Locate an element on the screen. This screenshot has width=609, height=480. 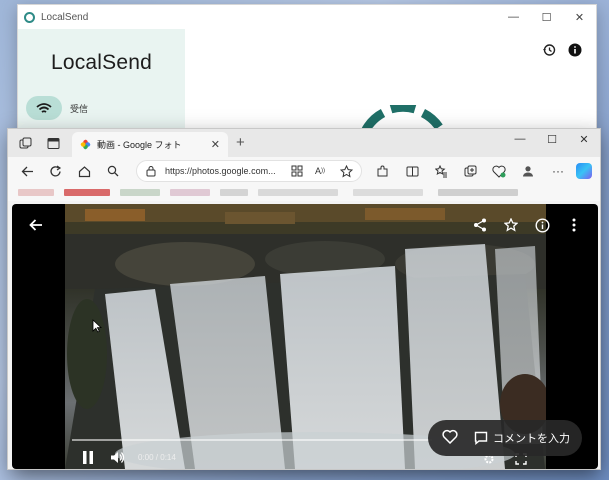
search-icon is located at coordinates (113, 171).